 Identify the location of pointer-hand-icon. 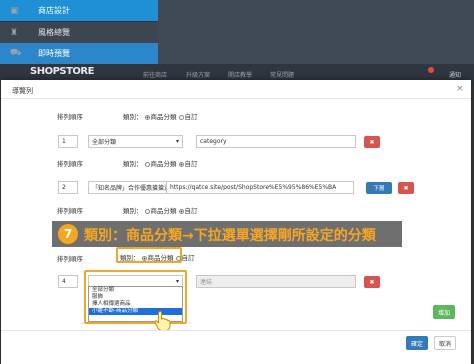
(162, 321).